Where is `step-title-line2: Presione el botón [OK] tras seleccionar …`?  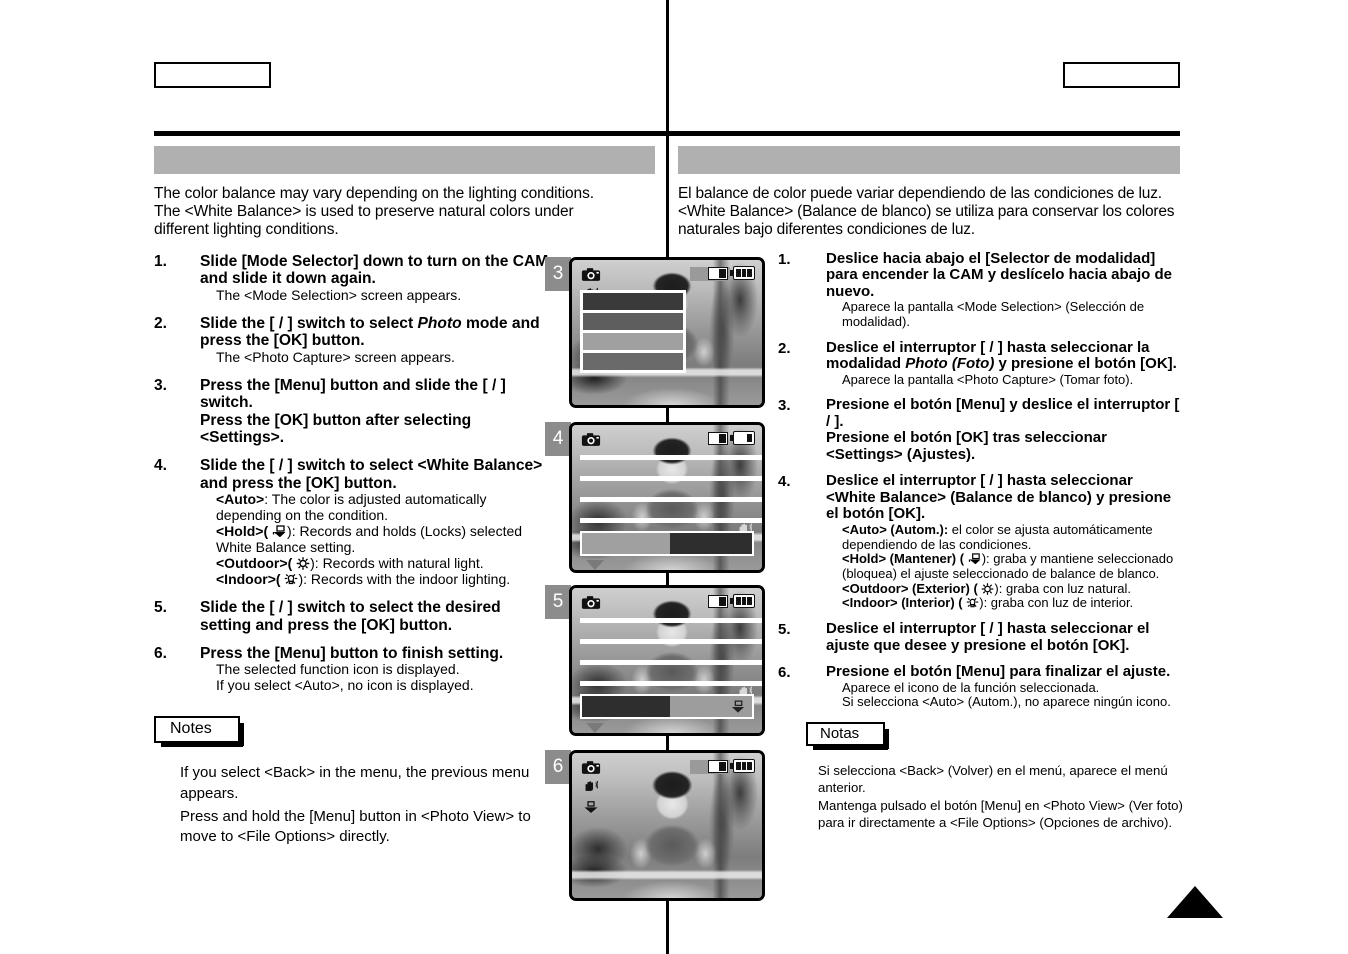
step-title-line2: Presione el botón [OK] tras seleccionar … is located at coordinates (966, 446).